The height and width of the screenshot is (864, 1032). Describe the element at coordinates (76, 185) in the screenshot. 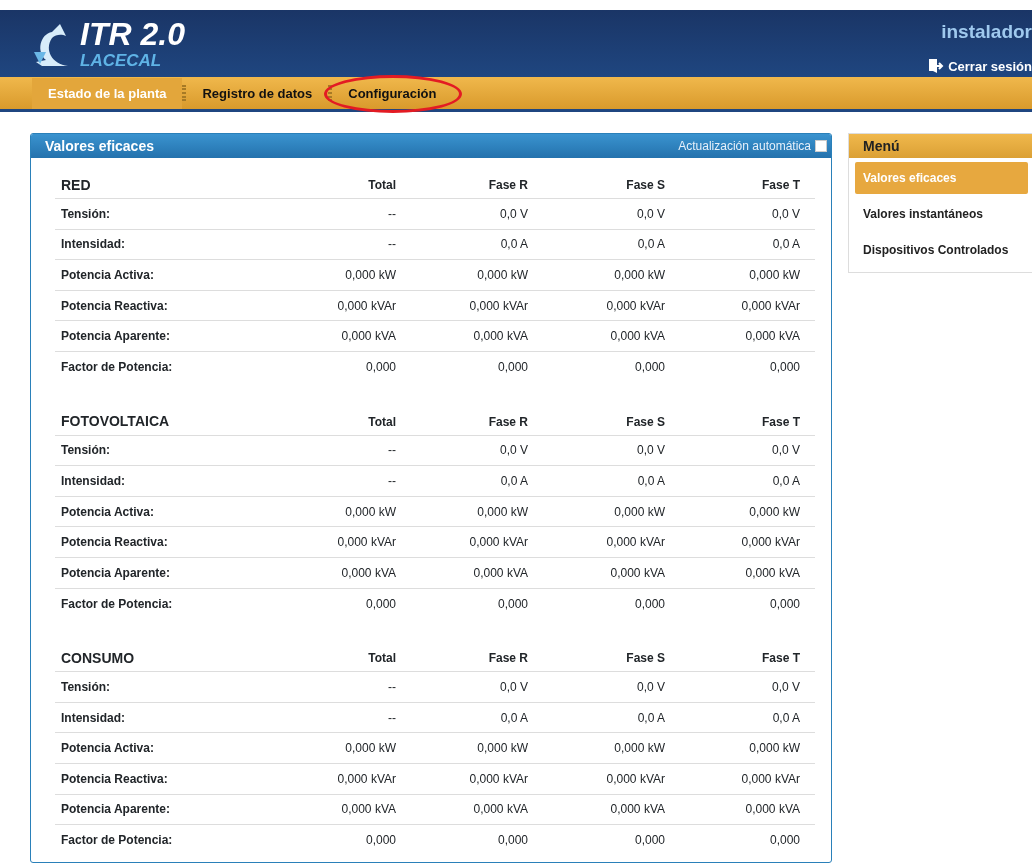

I see `section-title: RED` at that location.